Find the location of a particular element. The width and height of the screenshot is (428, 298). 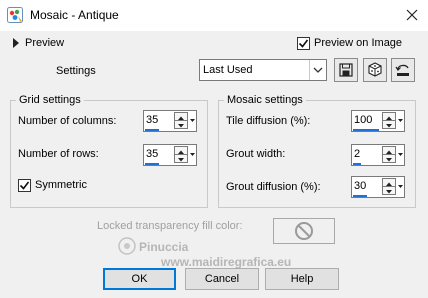

randomize-dice-icon is located at coordinates (375, 73).